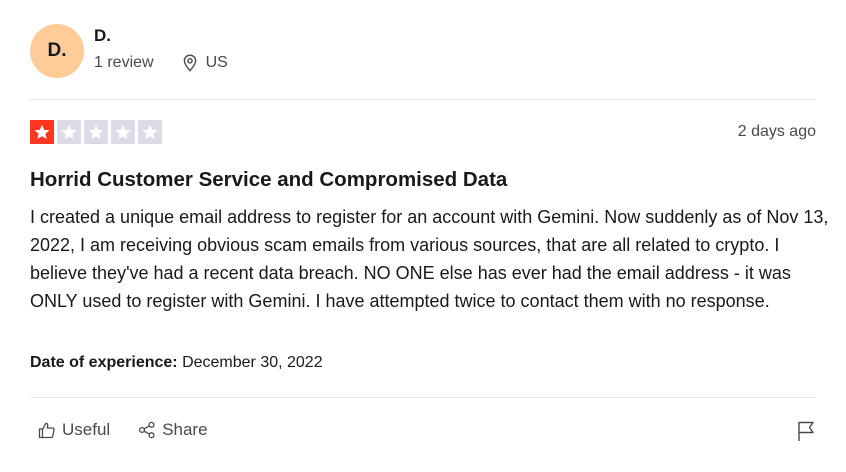  Describe the element at coordinates (102, 36) in the screenshot. I see `author-name: D.` at that location.